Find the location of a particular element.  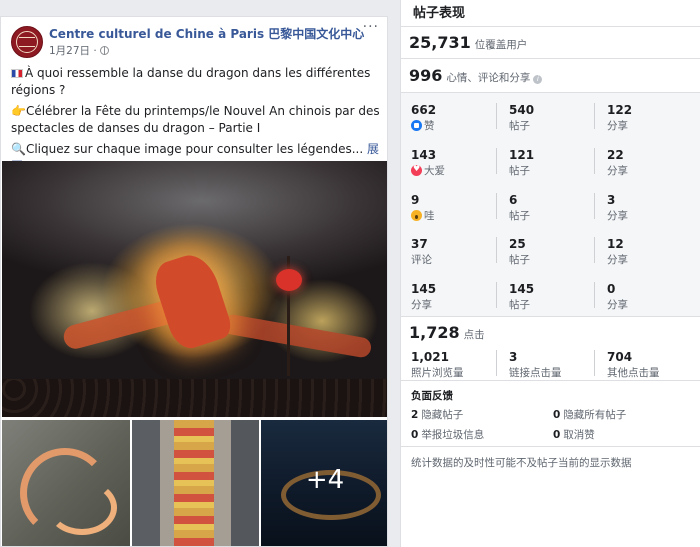

dragon-head is located at coordinates (192, 301).